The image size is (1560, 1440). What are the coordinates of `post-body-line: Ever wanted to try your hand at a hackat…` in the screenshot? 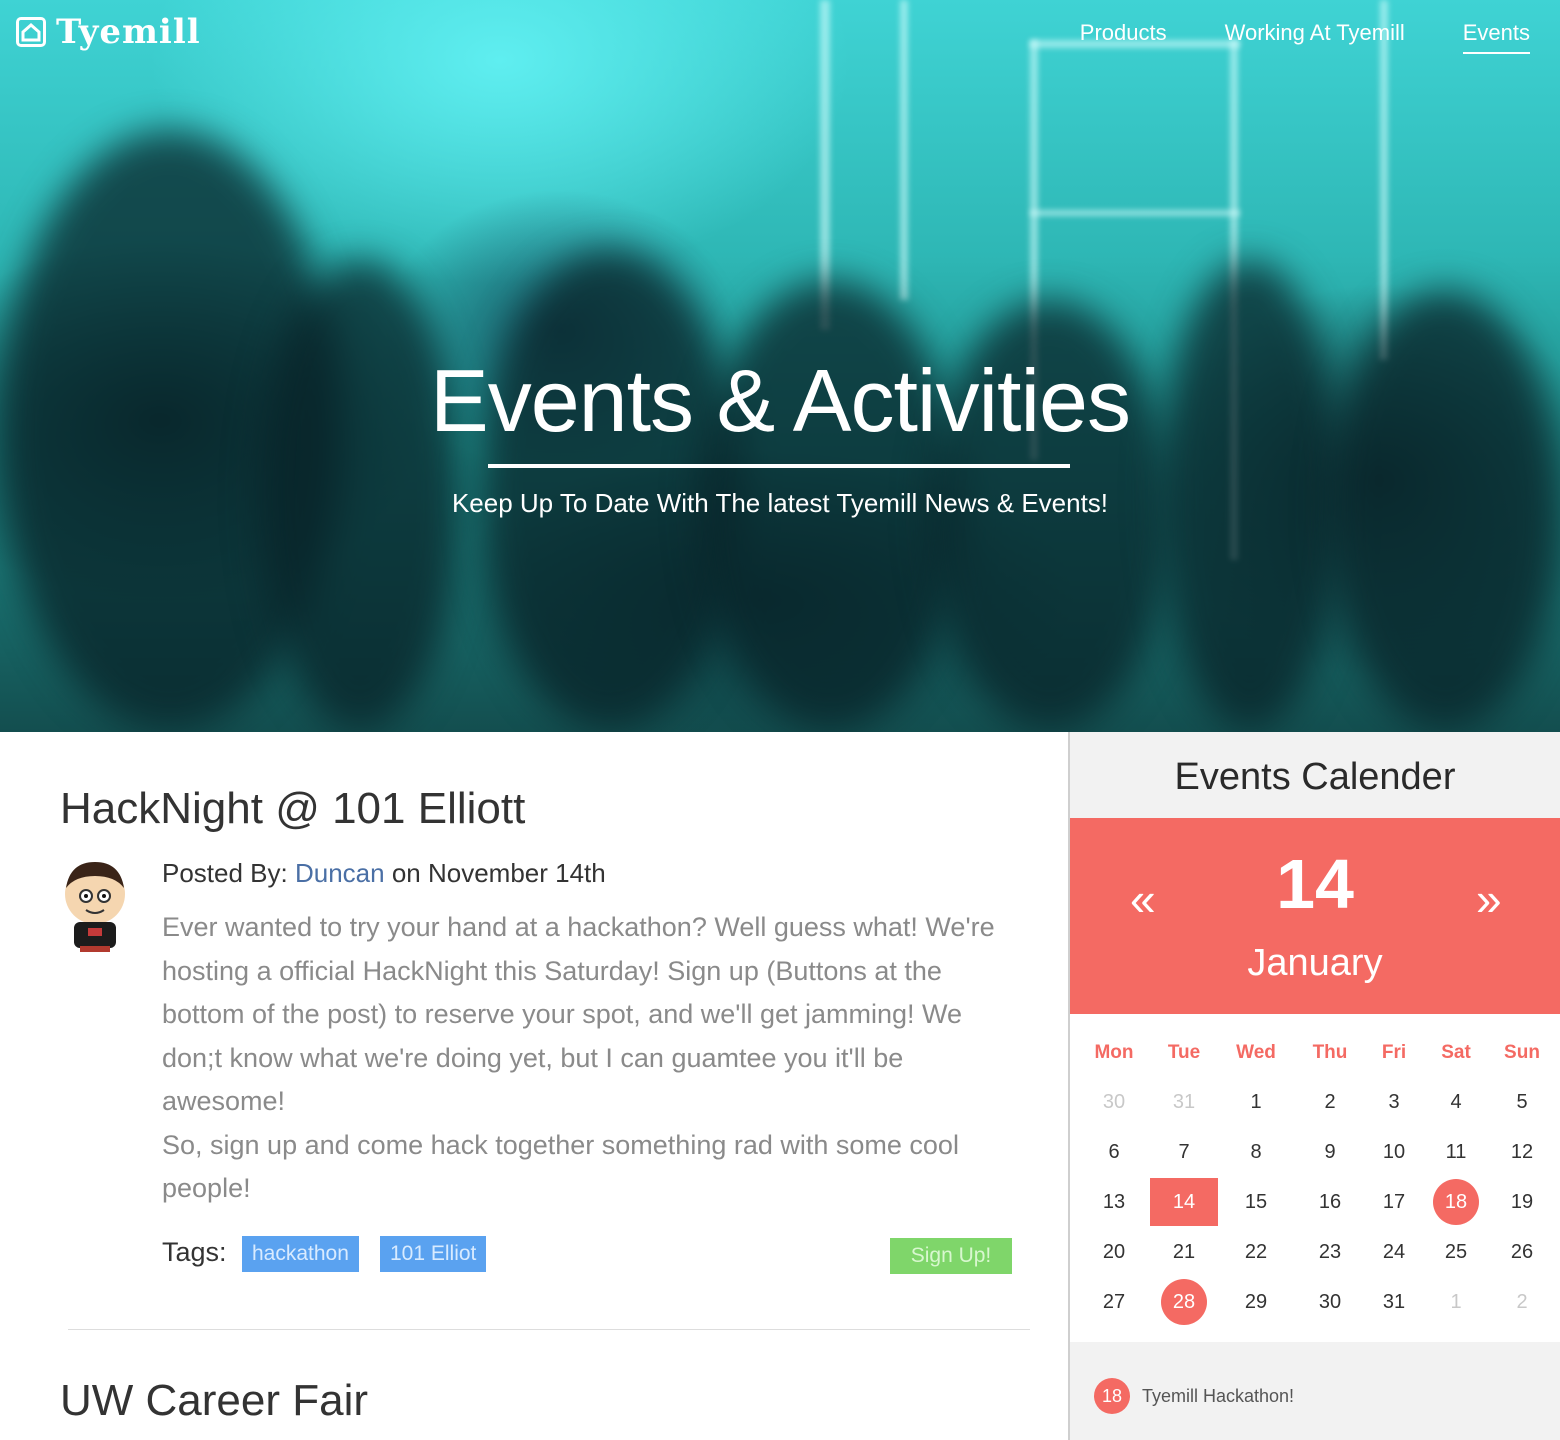 It's located at (578, 927).